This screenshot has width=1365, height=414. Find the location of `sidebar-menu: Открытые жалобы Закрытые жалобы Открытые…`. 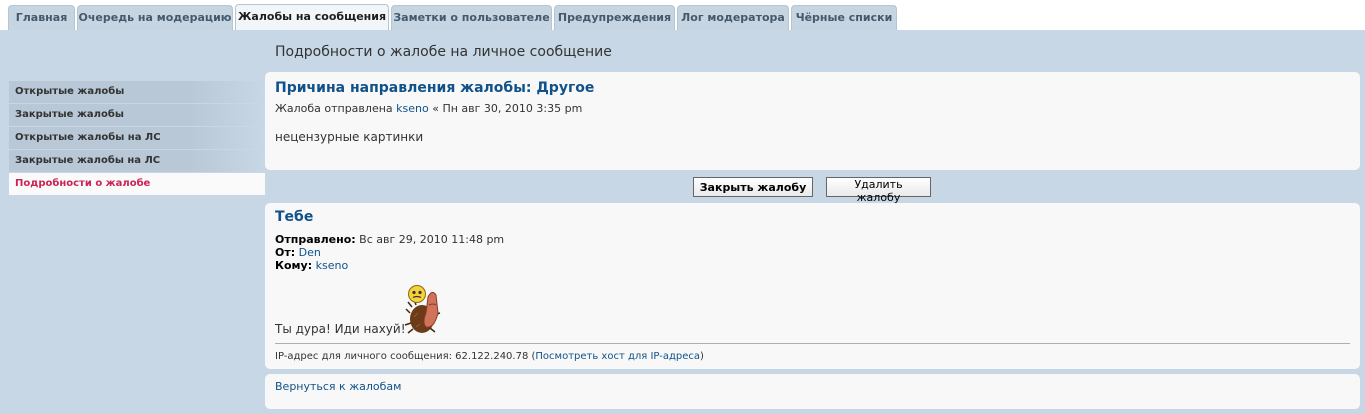

sidebar-menu: Открытые жалобы Закрытые жалобы Открытые… is located at coordinates (137, 138).